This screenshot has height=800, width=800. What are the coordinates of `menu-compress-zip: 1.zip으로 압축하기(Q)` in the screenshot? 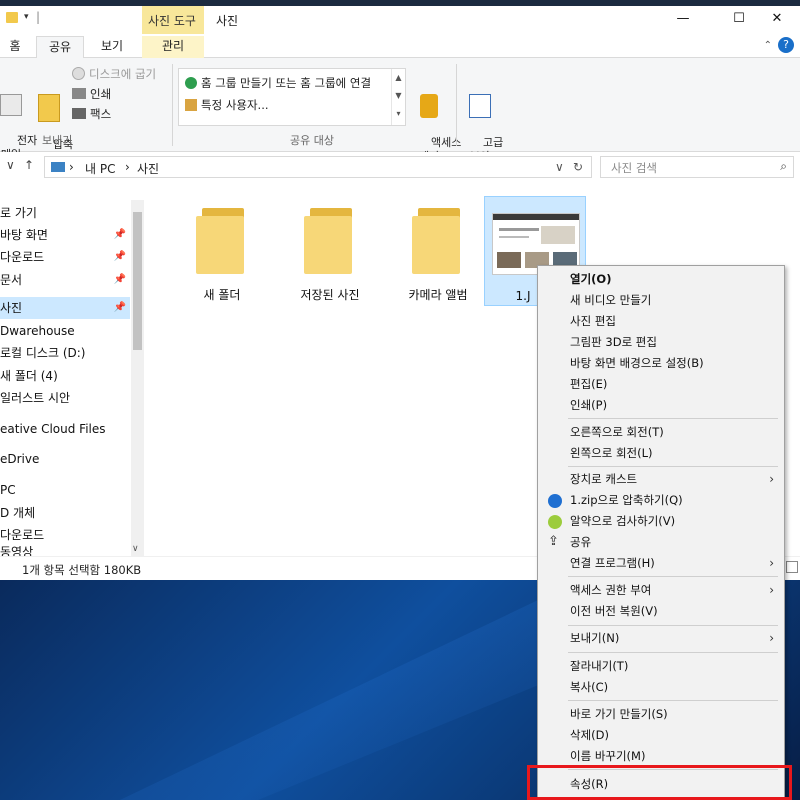 It's located at (661, 500).